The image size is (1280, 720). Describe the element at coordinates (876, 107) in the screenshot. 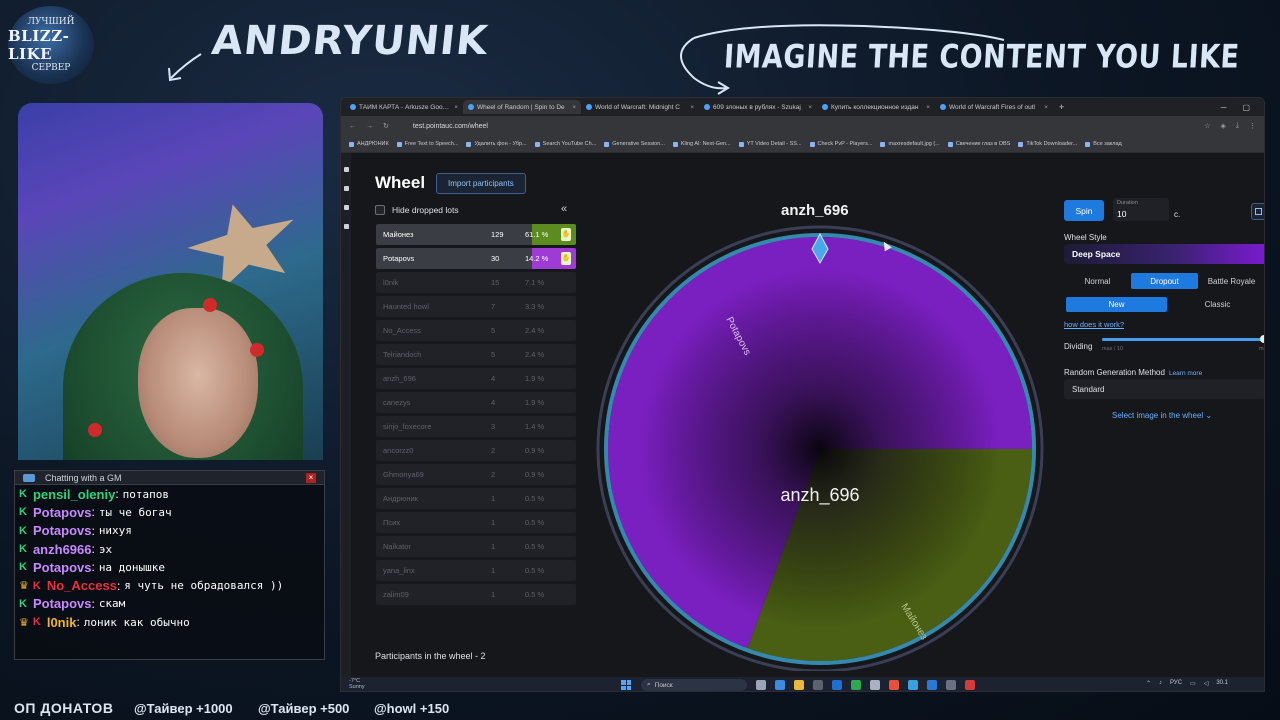

I see `browser-tab: Купить коллекционное издан ×` at that location.